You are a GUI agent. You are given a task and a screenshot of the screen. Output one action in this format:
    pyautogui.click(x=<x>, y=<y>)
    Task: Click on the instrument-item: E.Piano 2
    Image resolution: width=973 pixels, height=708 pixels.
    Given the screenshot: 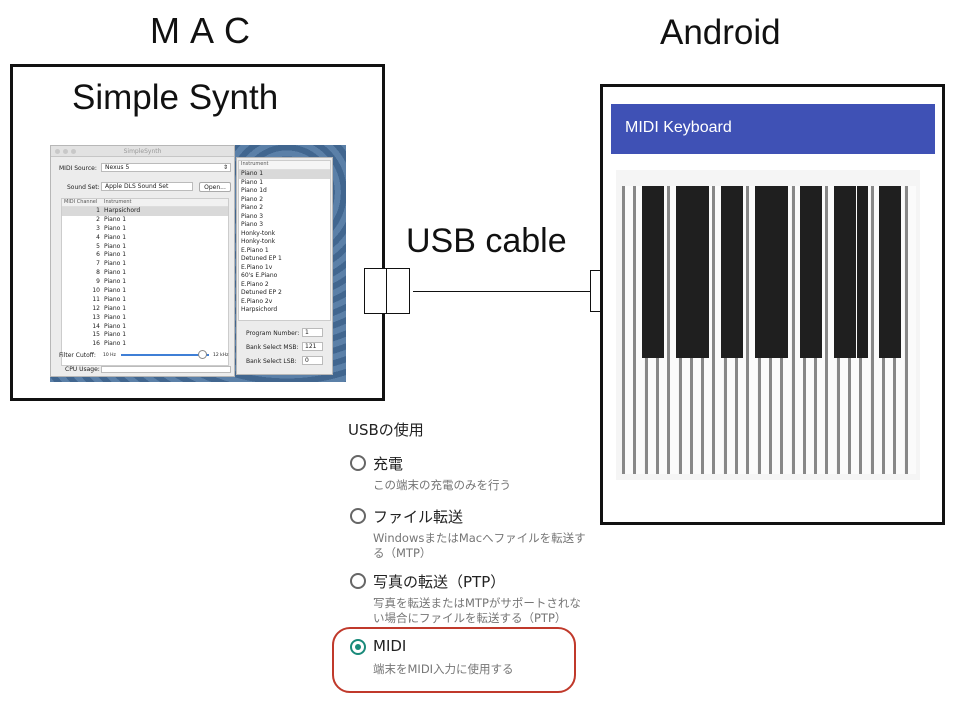 What is the action you would take?
    pyautogui.click(x=284, y=285)
    